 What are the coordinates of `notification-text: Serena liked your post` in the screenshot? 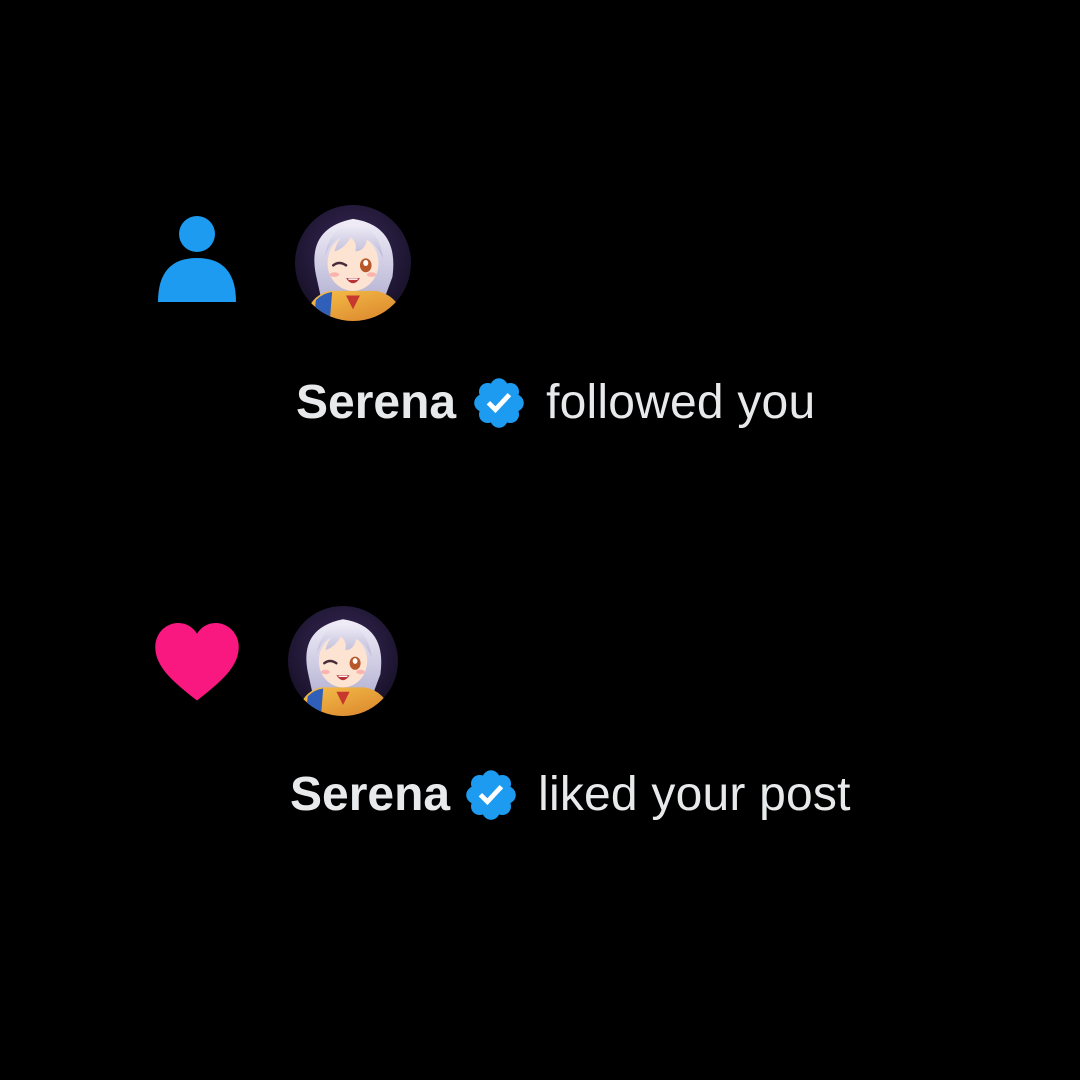 It's located at (570, 795).